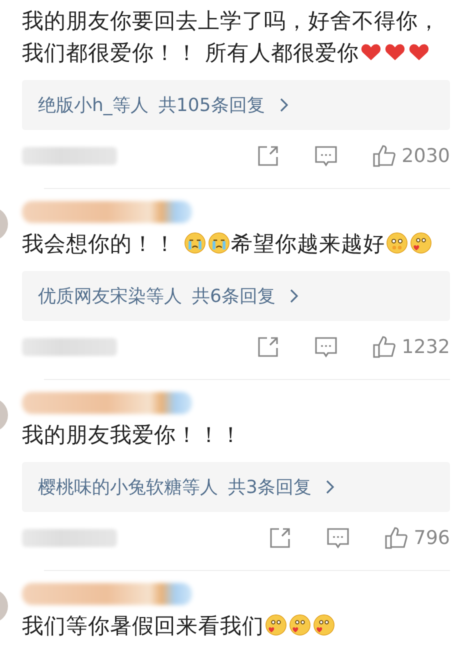 This screenshot has width=467, height=648. Describe the element at coordinates (231, 38) in the screenshot. I see `comment-text: 我的朋友你要回去上学了吗，好舍不得你，我们都很爱你！！ 所有人都很爱你` at that location.